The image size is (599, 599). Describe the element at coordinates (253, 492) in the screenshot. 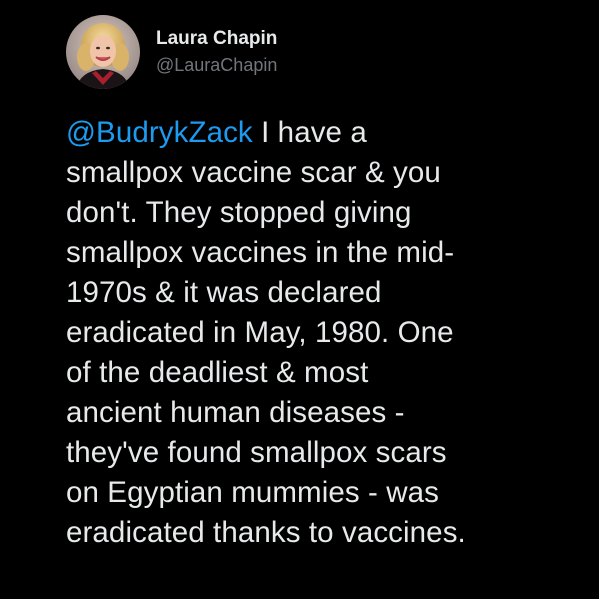

I see `tweet-line-10: on Egyptian mummies - was` at that location.